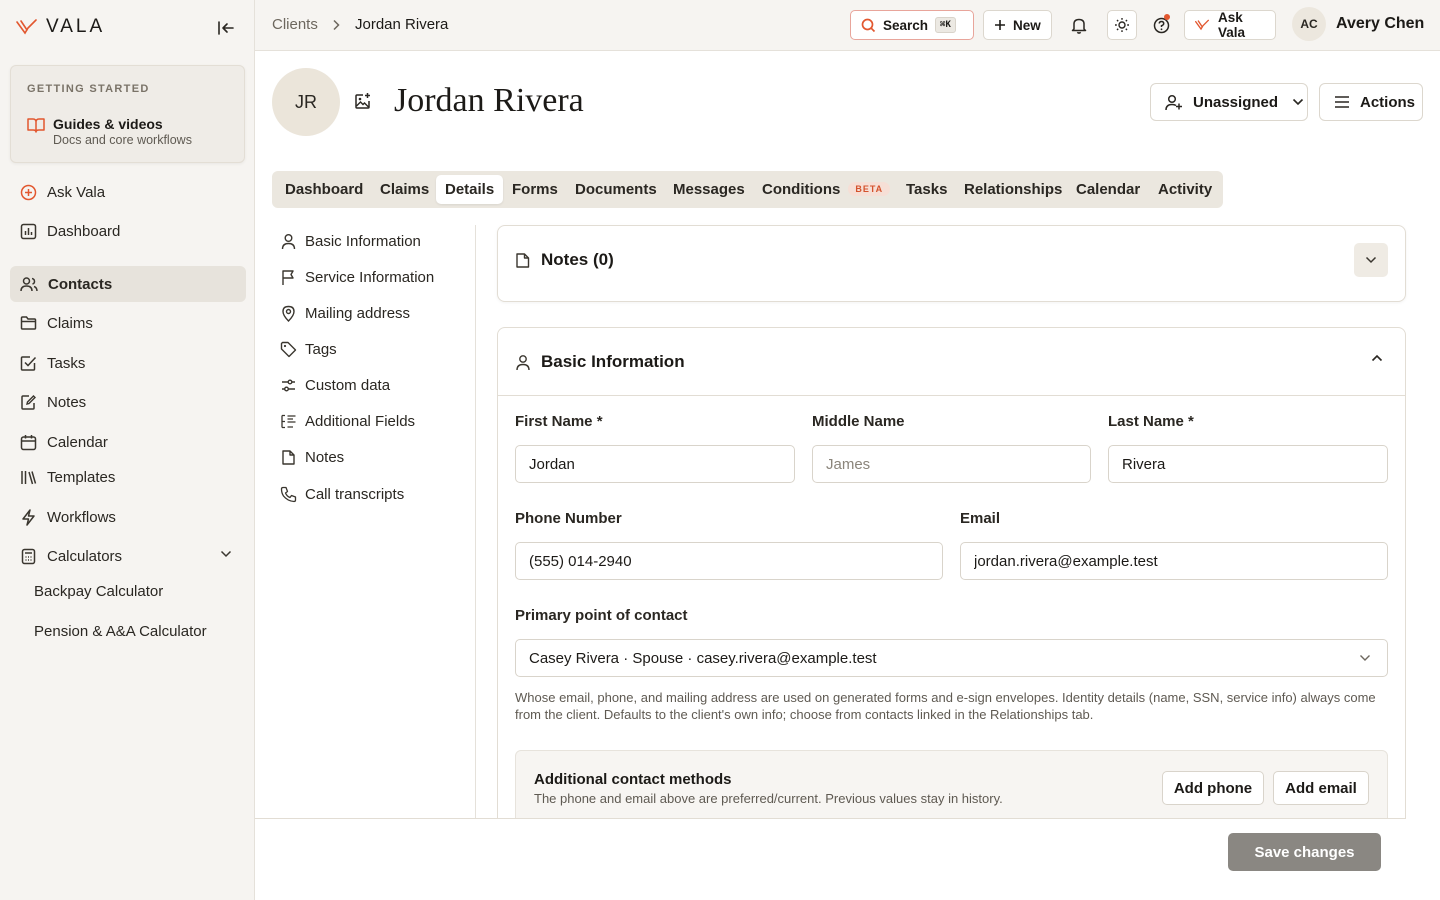 Image resolution: width=1440 pixels, height=900 pixels. I want to click on nav-label: Contacts, so click(80, 284).